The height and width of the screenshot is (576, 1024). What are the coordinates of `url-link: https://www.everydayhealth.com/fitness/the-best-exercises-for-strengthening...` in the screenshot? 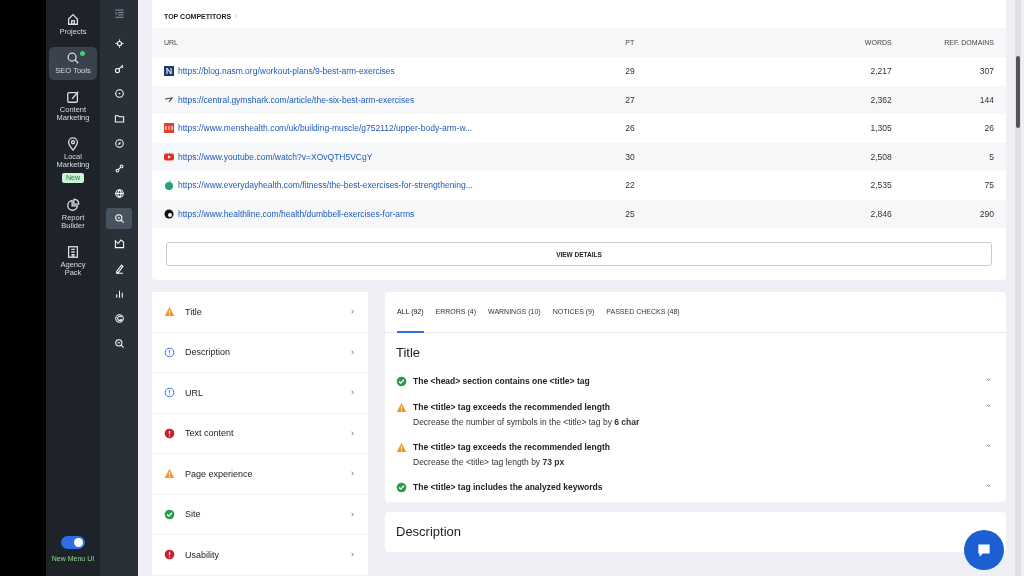 It's located at (383, 185).